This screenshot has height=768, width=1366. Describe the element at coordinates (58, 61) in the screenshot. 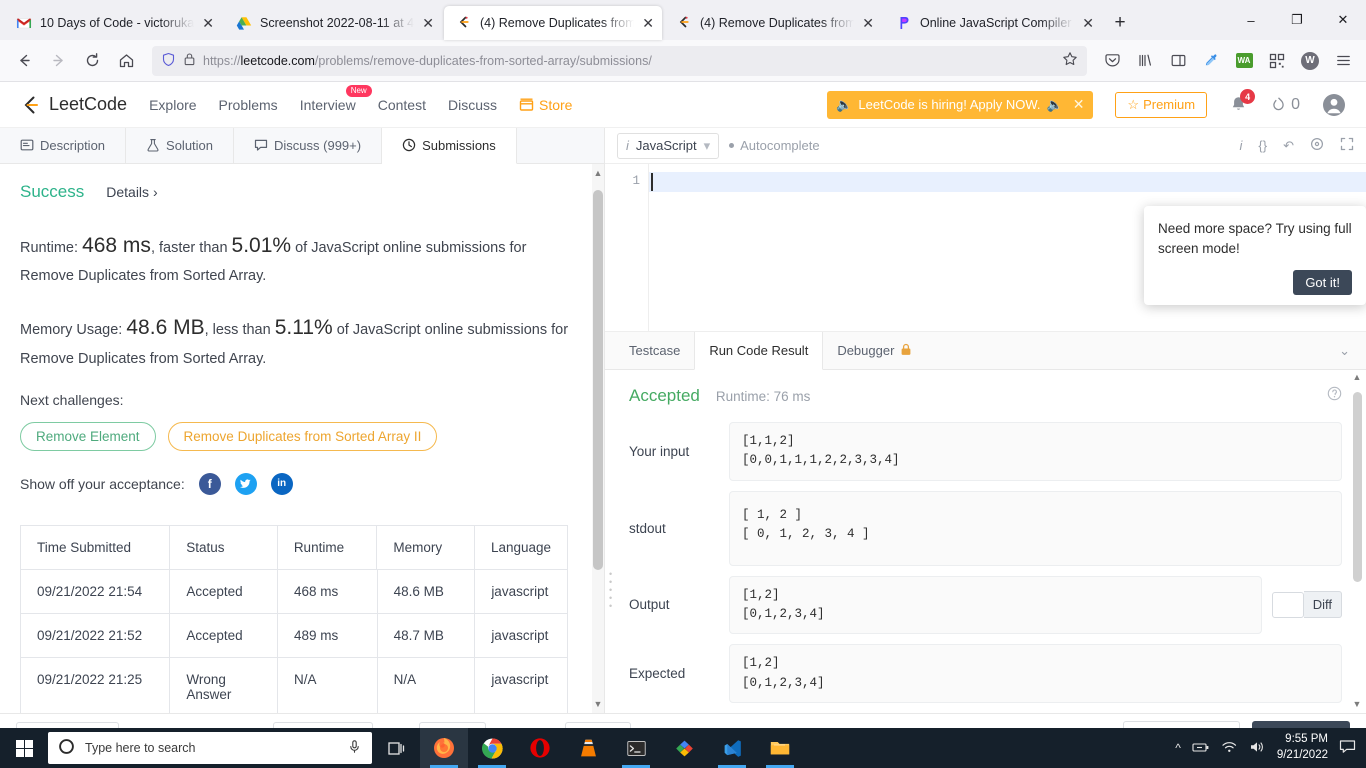

I see `forward-button` at that location.